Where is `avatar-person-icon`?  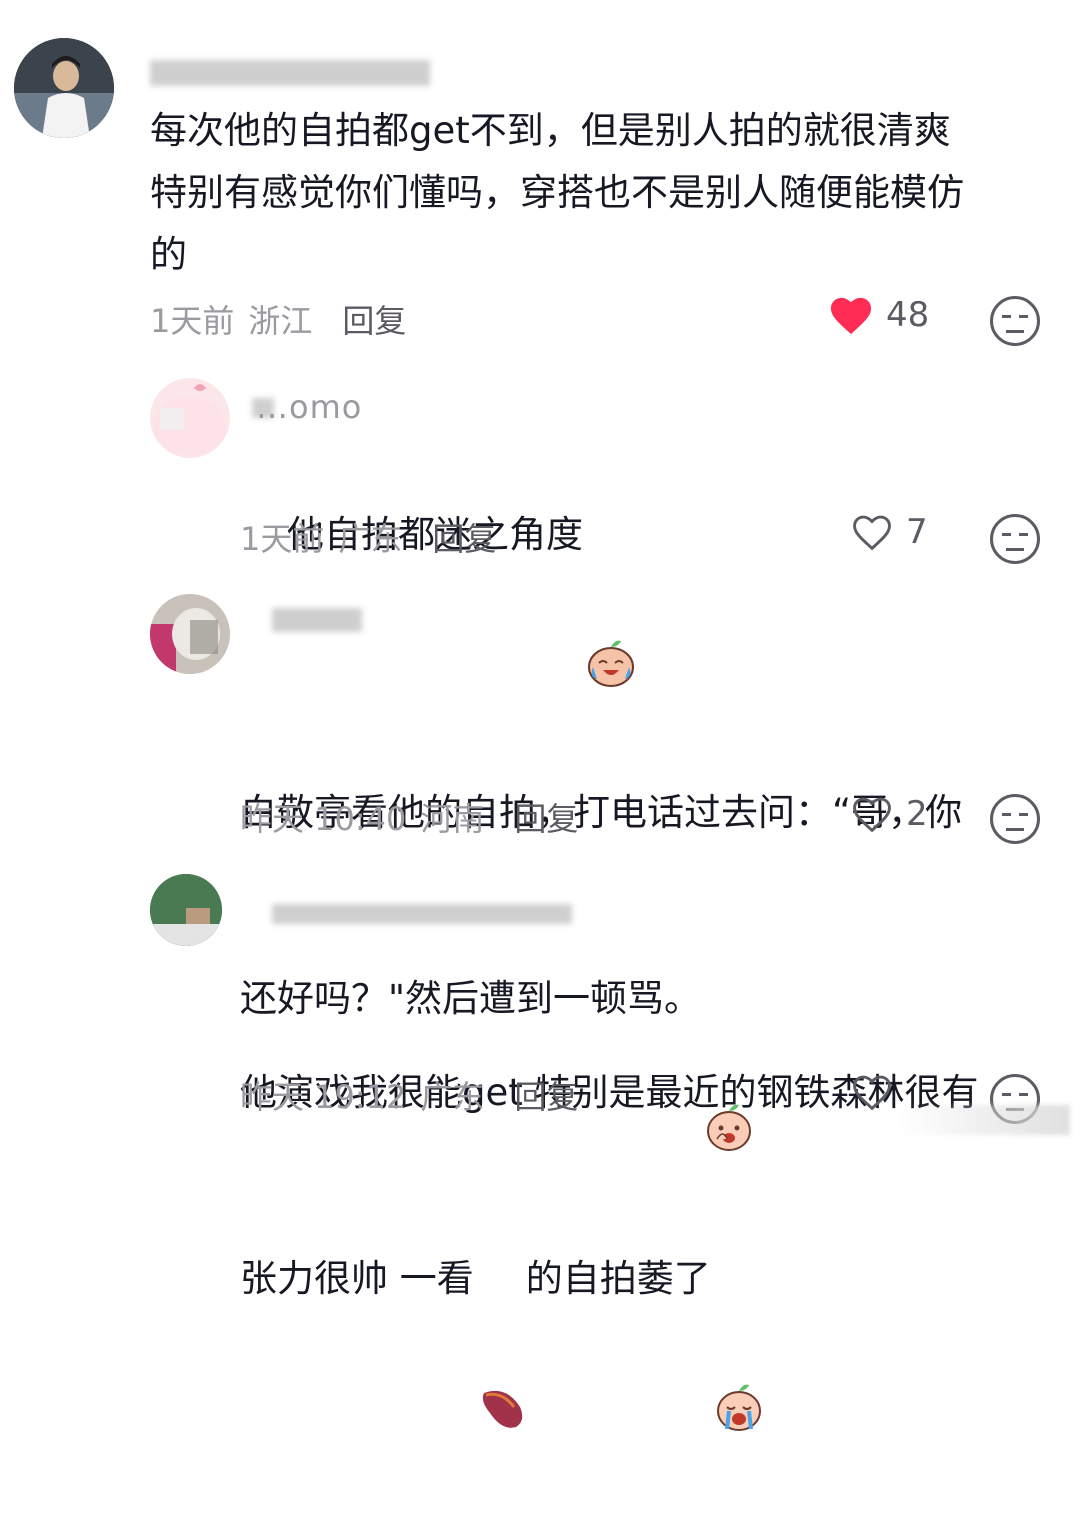
avatar-person-icon is located at coordinates (64, 88).